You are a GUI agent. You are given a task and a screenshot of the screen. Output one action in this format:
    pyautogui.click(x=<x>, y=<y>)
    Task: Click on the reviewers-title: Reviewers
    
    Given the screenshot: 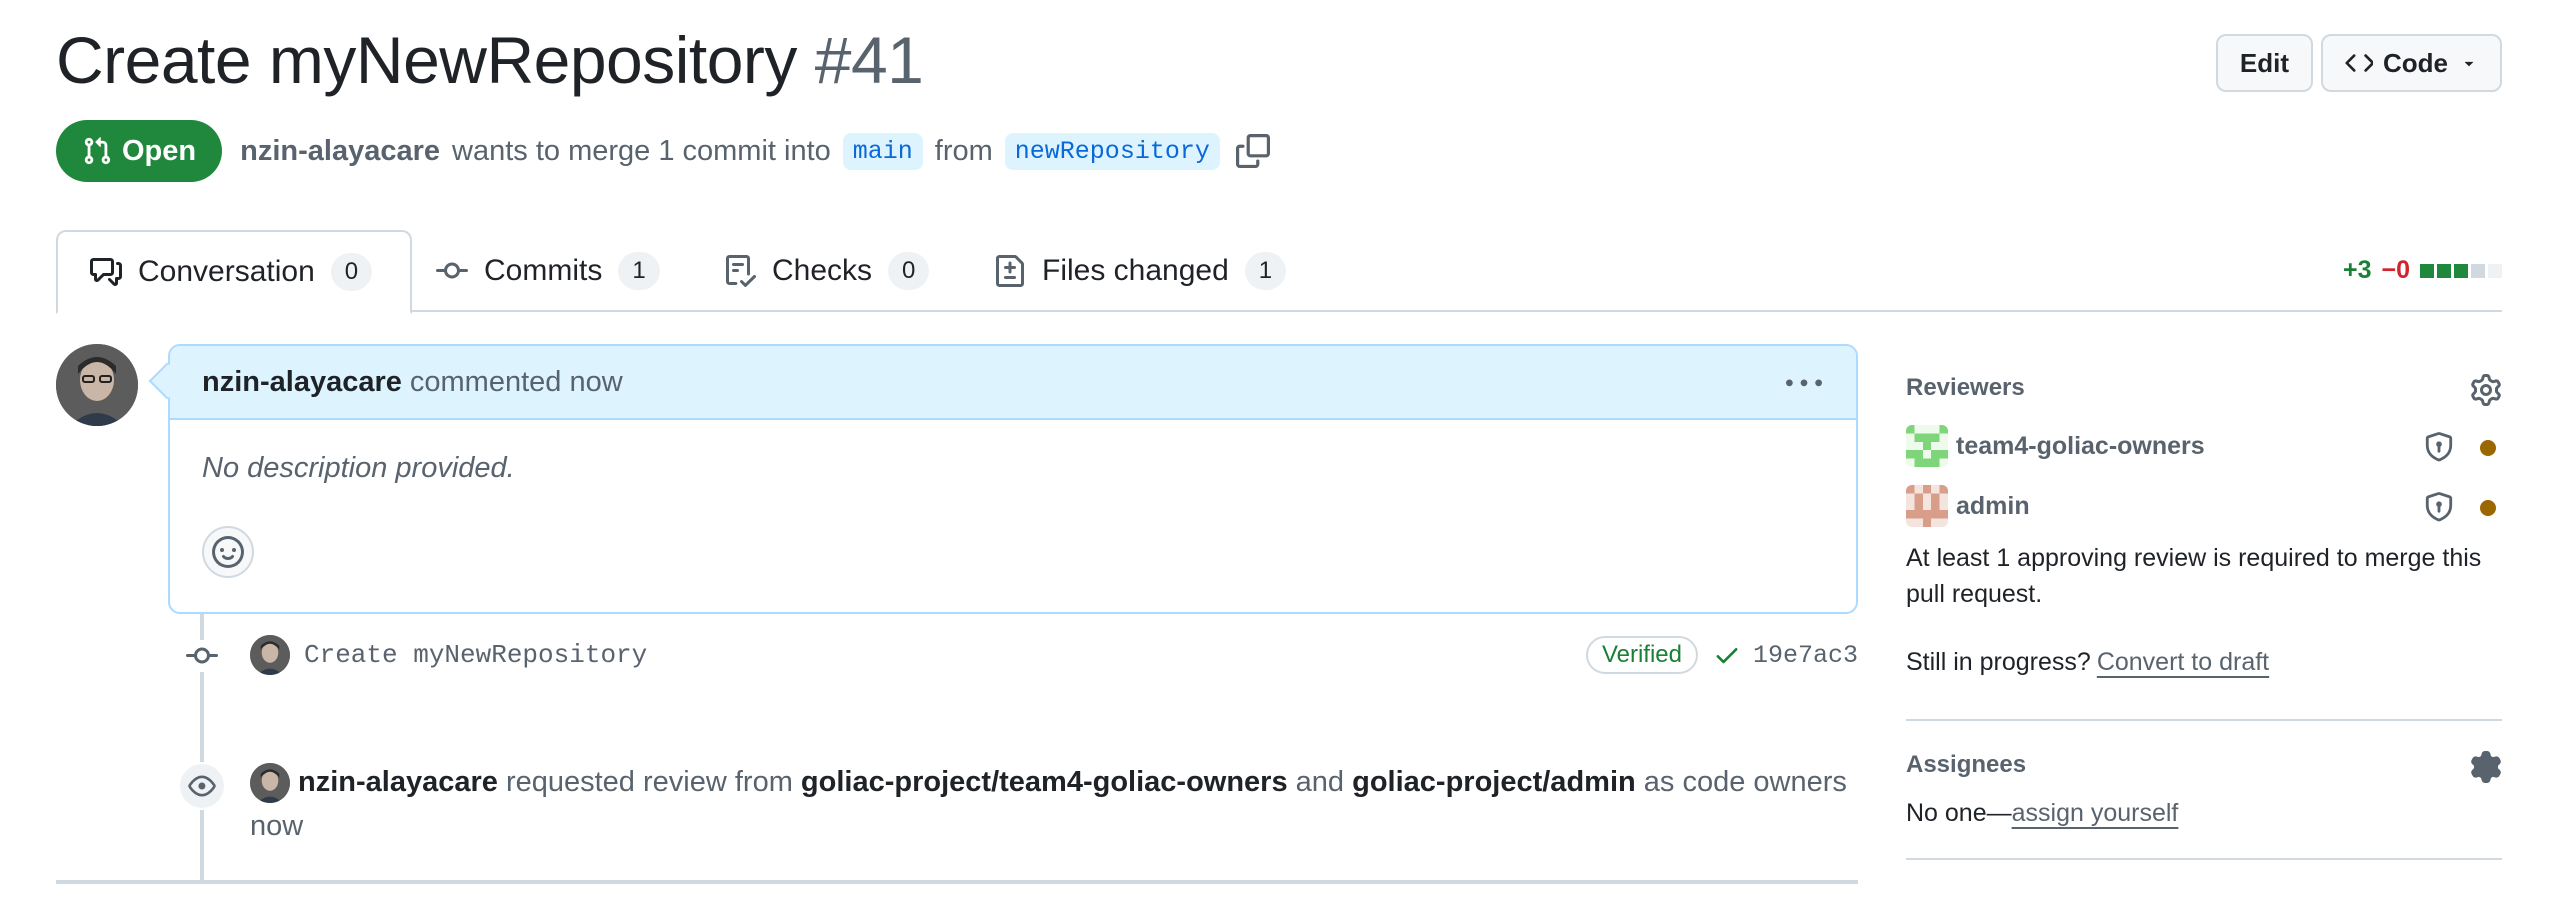 What is the action you would take?
    pyautogui.click(x=1965, y=387)
    